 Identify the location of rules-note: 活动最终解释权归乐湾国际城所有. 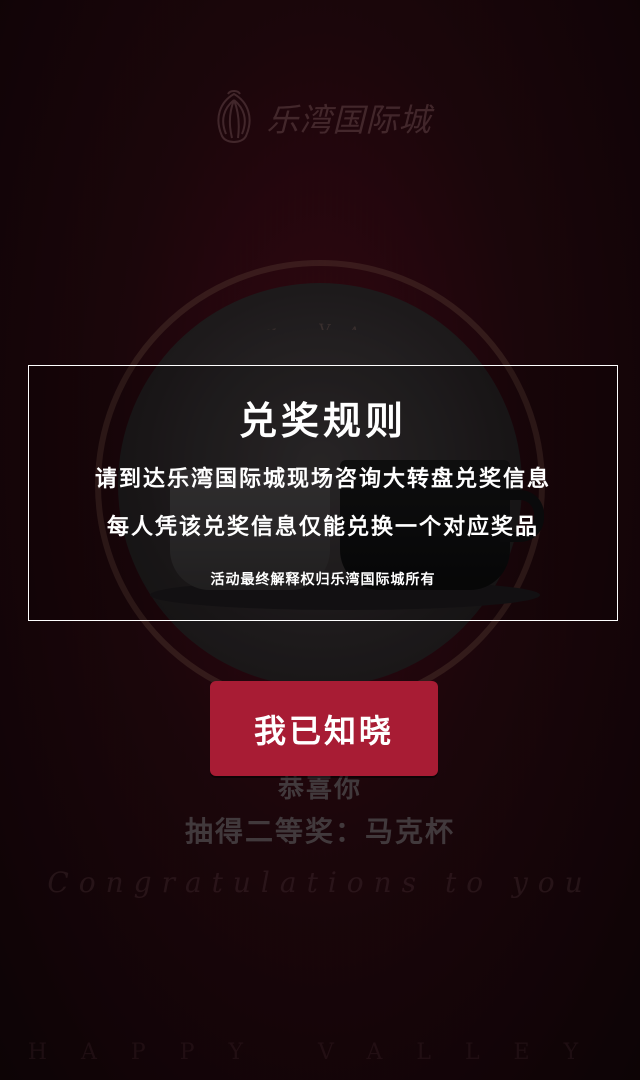
(323, 580).